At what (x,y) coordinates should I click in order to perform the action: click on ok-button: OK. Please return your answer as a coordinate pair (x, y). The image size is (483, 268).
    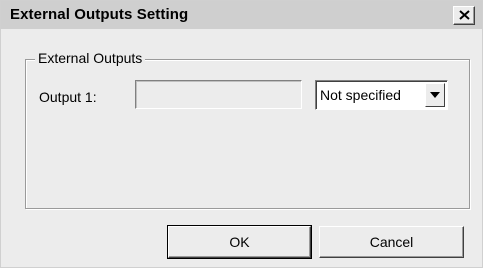
    Looking at the image, I should click on (239, 242).